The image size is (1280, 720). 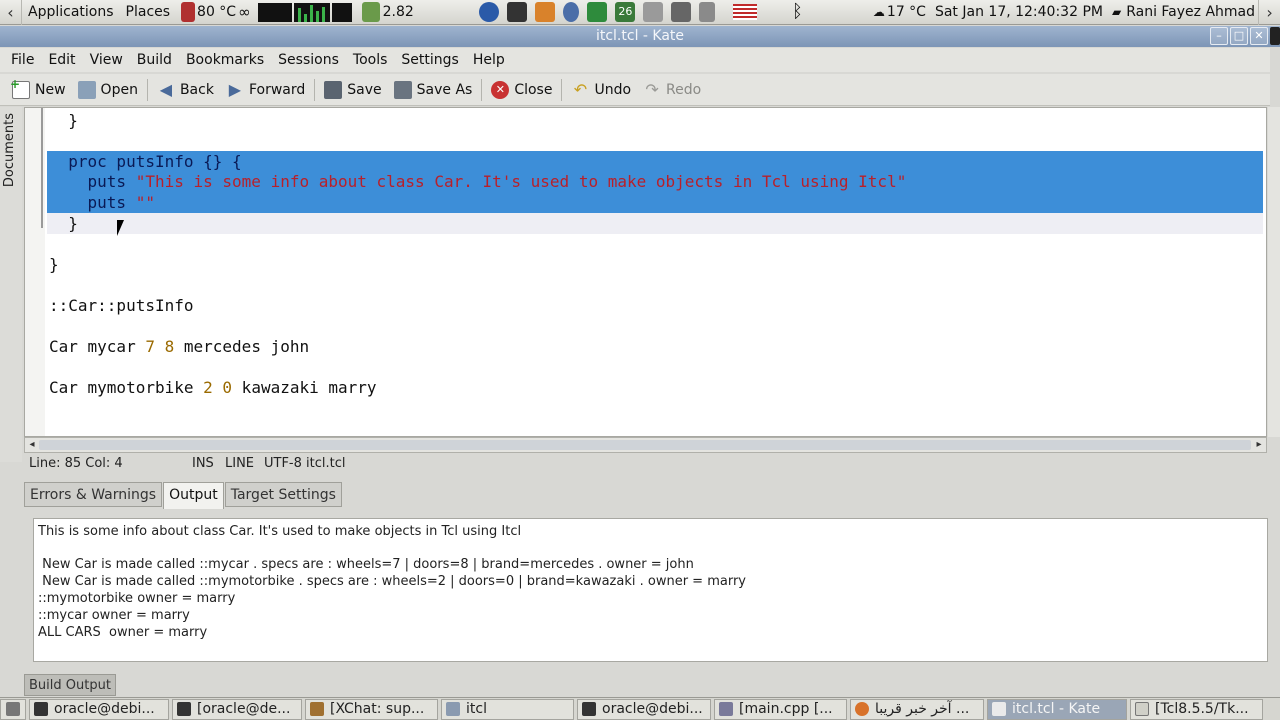 I want to click on window-title-bar: itcl.tcl - Kate – □ ✕, so click(x=640, y=36).